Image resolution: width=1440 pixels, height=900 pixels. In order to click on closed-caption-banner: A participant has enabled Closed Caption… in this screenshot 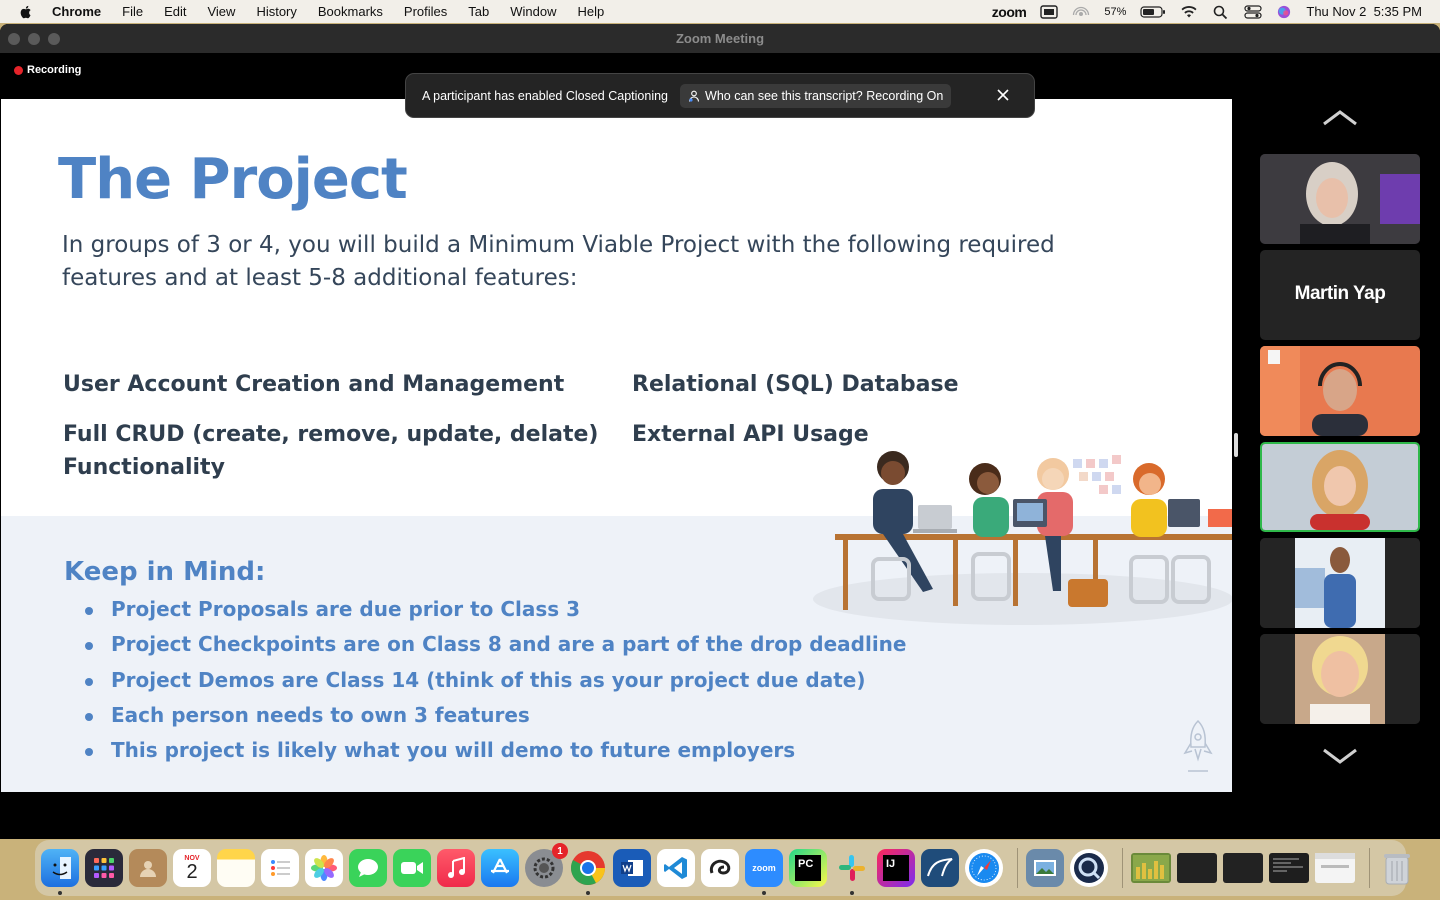, I will do `click(720, 95)`.